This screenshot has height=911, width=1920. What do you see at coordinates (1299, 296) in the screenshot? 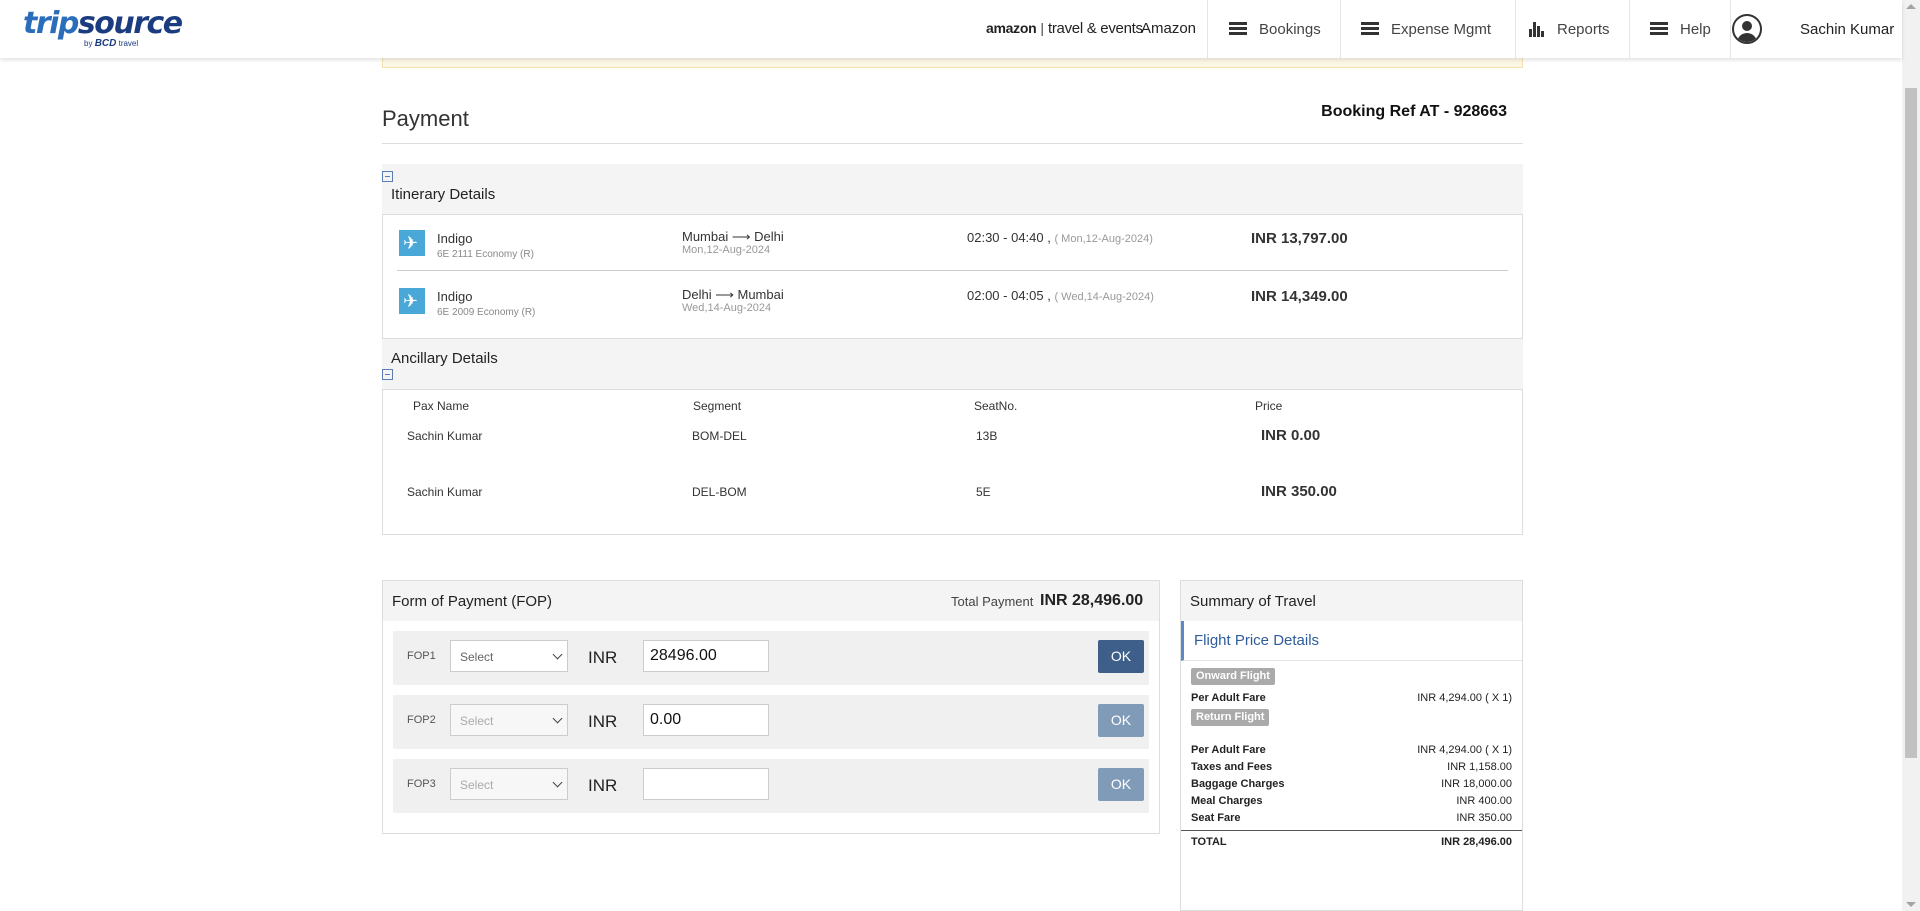
I see `flight-price: INR 14,349.00` at bounding box center [1299, 296].